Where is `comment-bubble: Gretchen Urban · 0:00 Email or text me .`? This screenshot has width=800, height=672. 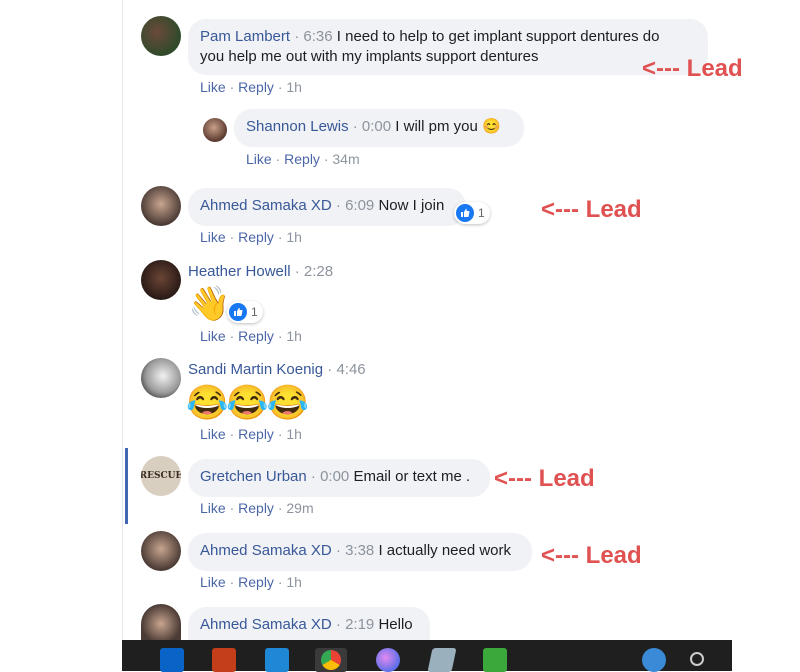 comment-bubble: Gretchen Urban · 0:00 Email or text me . is located at coordinates (339, 478).